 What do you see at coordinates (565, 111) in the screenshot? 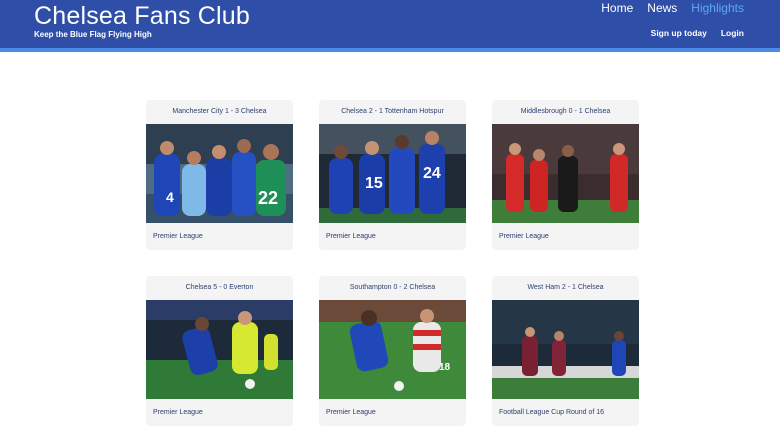
I see `highlight-title: Middlesbrough 0 - 1 Chelsea` at bounding box center [565, 111].